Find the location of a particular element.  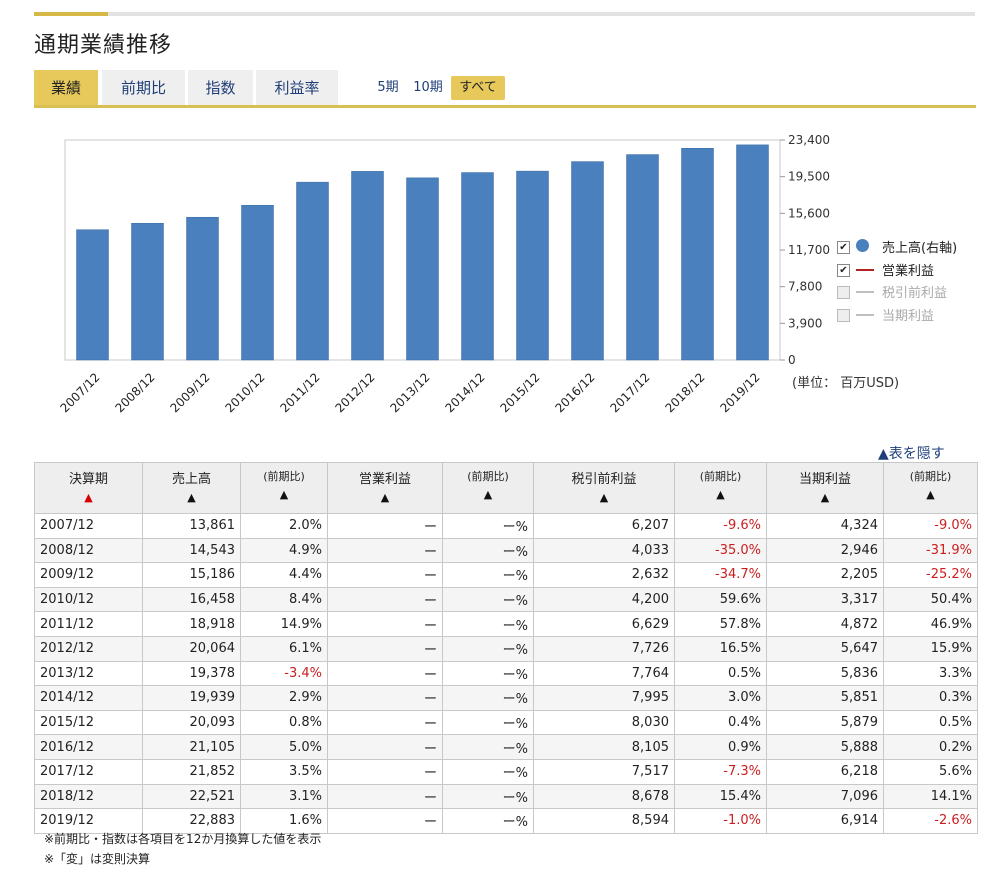

header-operating-income: 営業利益 ▲ is located at coordinates (385, 488).